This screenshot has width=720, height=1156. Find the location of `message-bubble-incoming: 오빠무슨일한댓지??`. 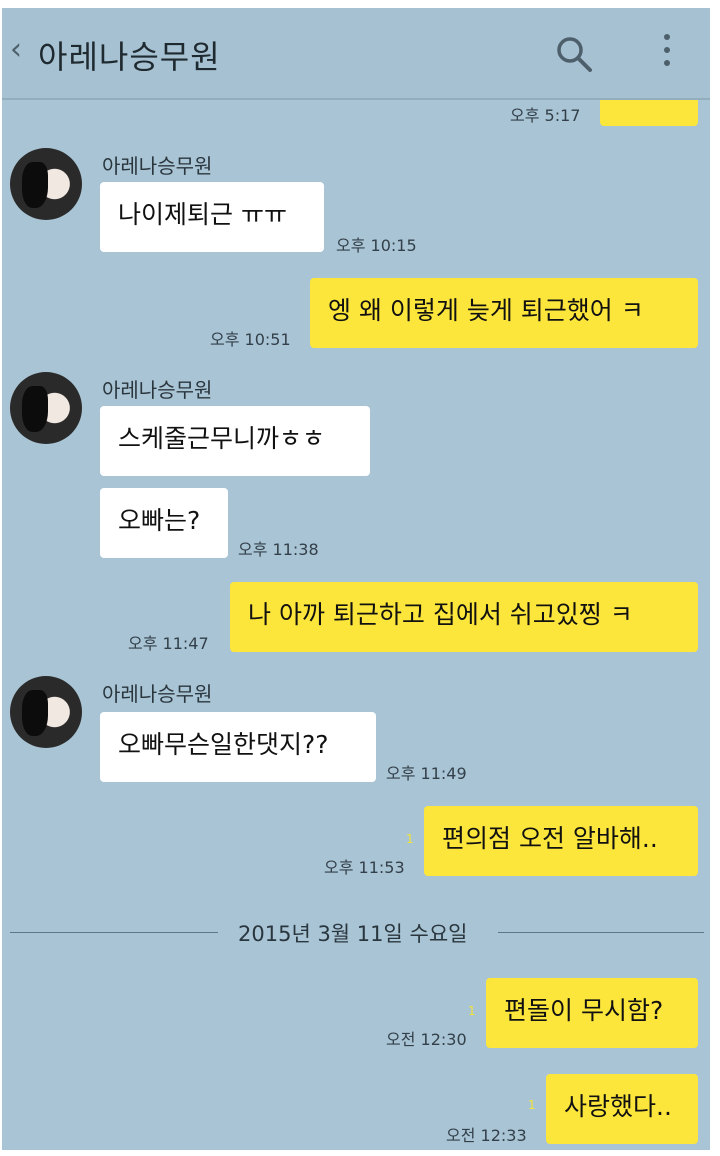

message-bubble-incoming: 오빠무슨일한댓지?? is located at coordinates (238, 747).